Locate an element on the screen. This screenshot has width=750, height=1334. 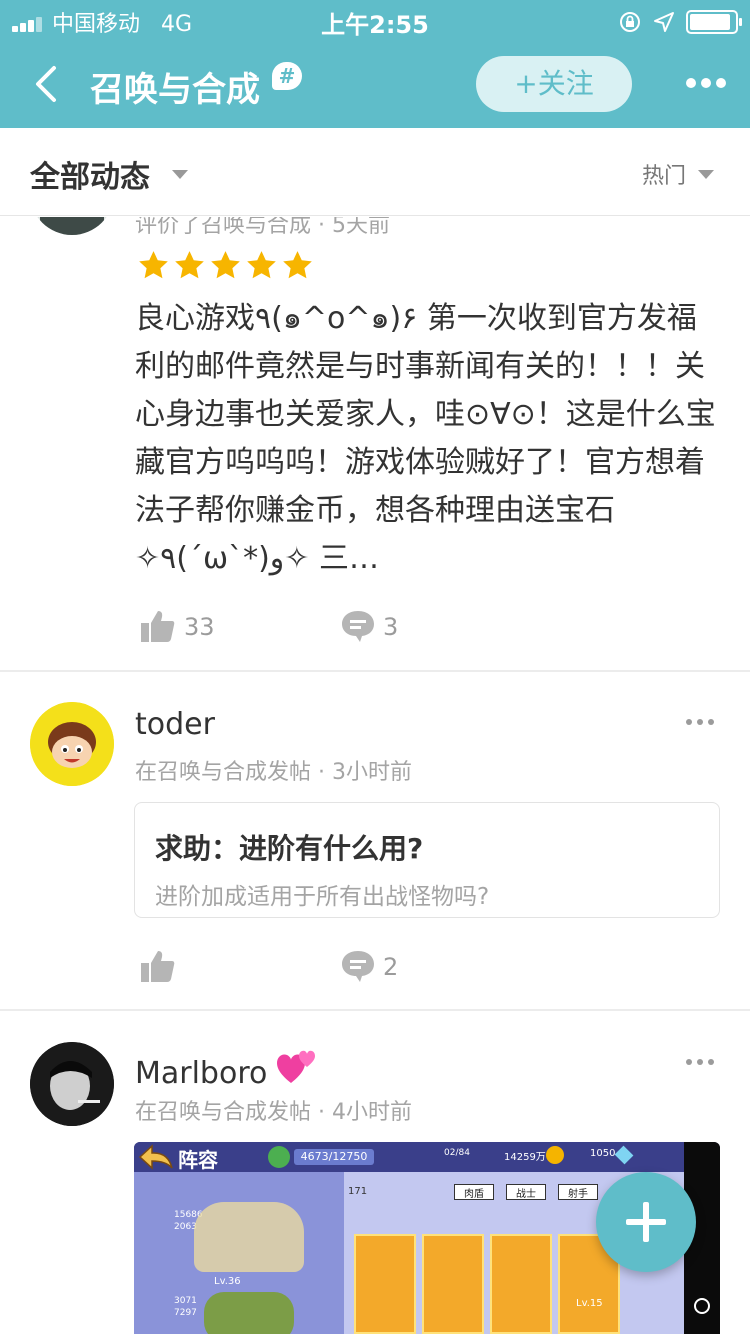
rotation-lock-icon is located at coordinates (630, 22).